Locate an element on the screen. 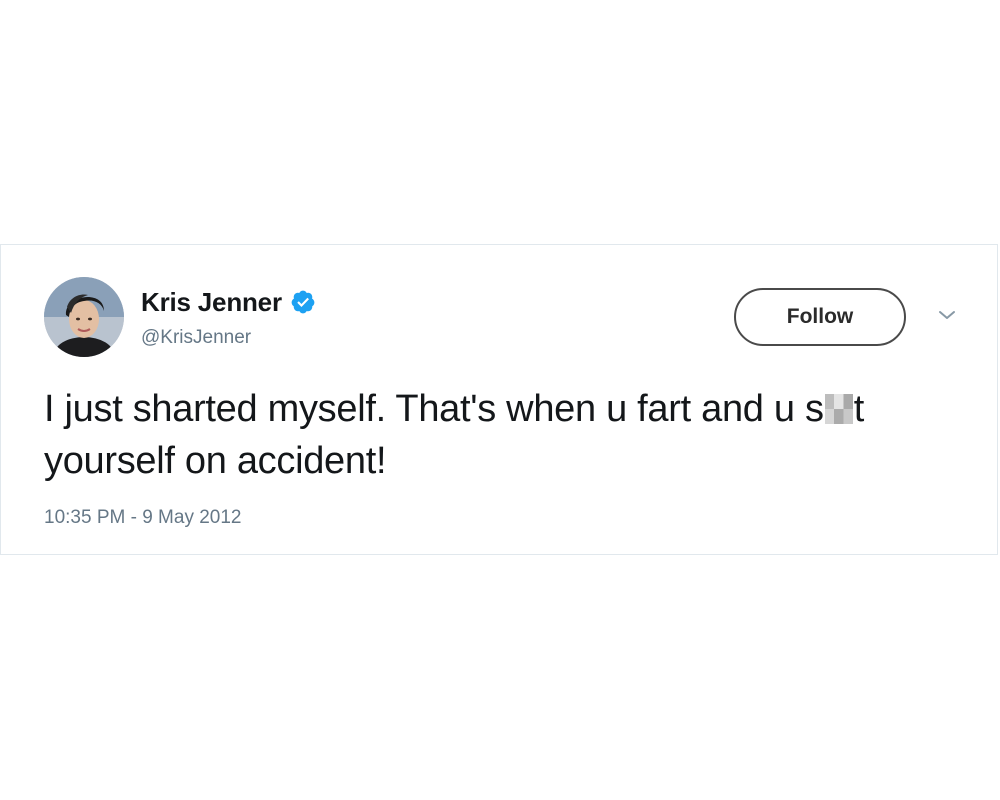 The height and width of the screenshot is (800, 1000). author-handle: @KrisJenner is located at coordinates (196, 338).